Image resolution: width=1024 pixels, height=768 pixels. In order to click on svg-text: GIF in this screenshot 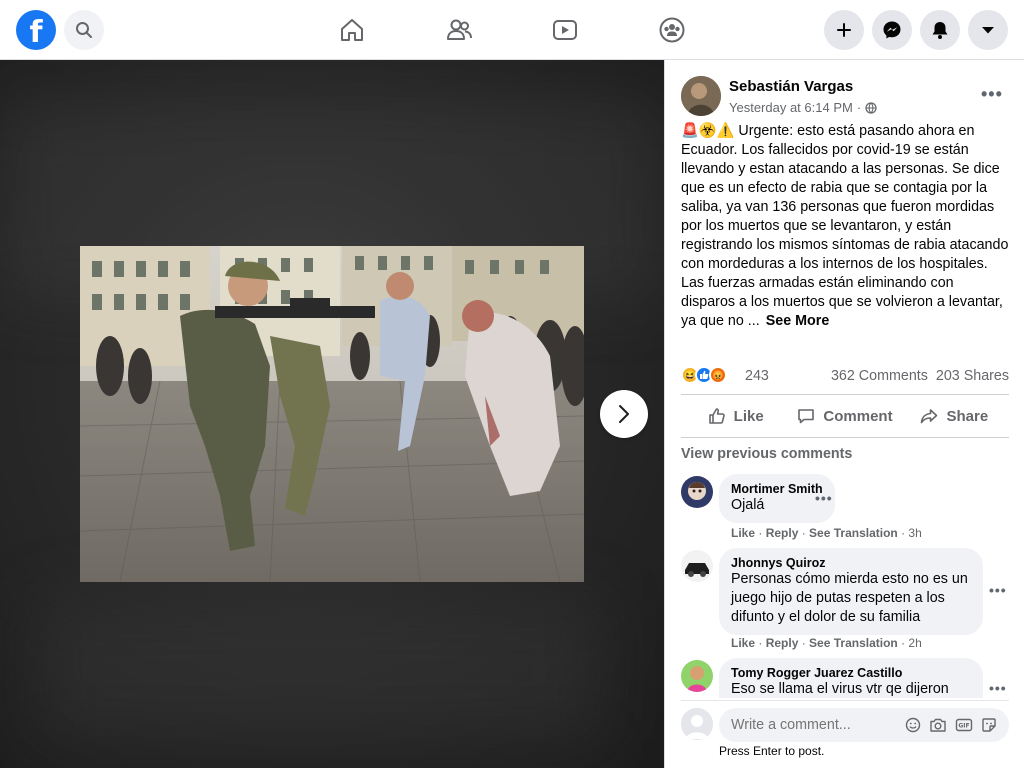, I will do `click(963, 726)`.